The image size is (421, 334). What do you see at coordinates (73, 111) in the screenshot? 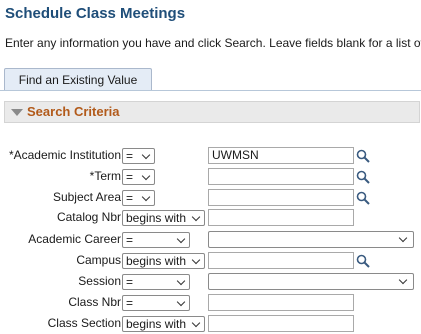
I see `search-criteria-title: Search Criteria` at bounding box center [73, 111].